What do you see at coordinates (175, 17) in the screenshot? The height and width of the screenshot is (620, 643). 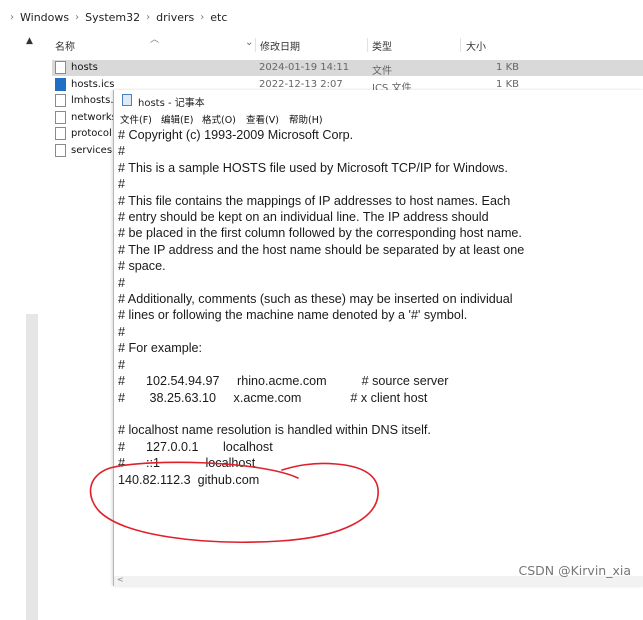 I see `breadcrumb-item-drivers: drivers` at bounding box center [175, 17].